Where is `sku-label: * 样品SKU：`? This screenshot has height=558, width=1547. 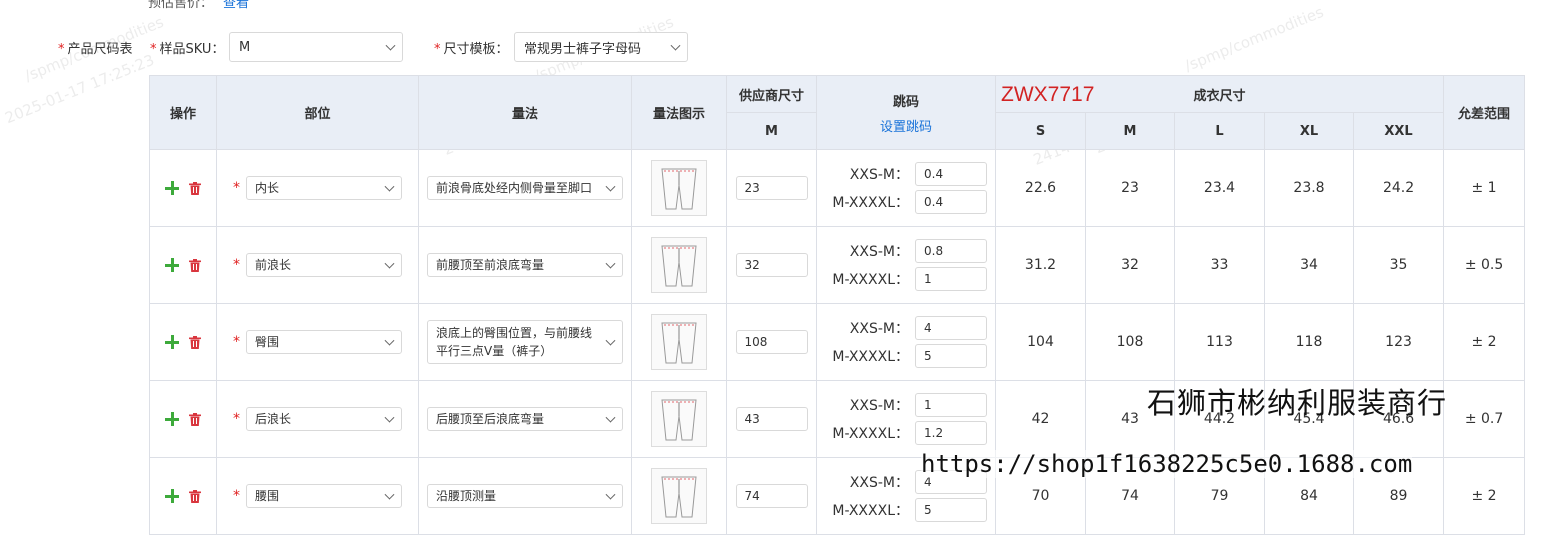 sku-label: * 样品SKU： is located at coordinates (187, 49).